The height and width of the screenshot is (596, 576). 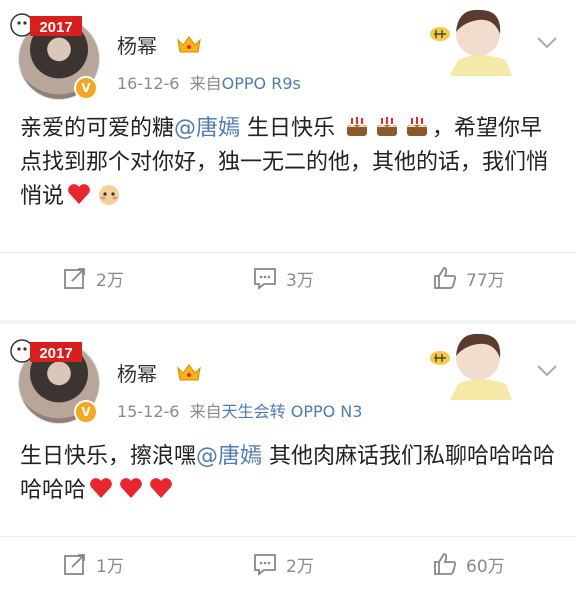 I want to click on post-meta: 15-12-6 来自天生会转 OPPO N3, so click(x=239, y=410).